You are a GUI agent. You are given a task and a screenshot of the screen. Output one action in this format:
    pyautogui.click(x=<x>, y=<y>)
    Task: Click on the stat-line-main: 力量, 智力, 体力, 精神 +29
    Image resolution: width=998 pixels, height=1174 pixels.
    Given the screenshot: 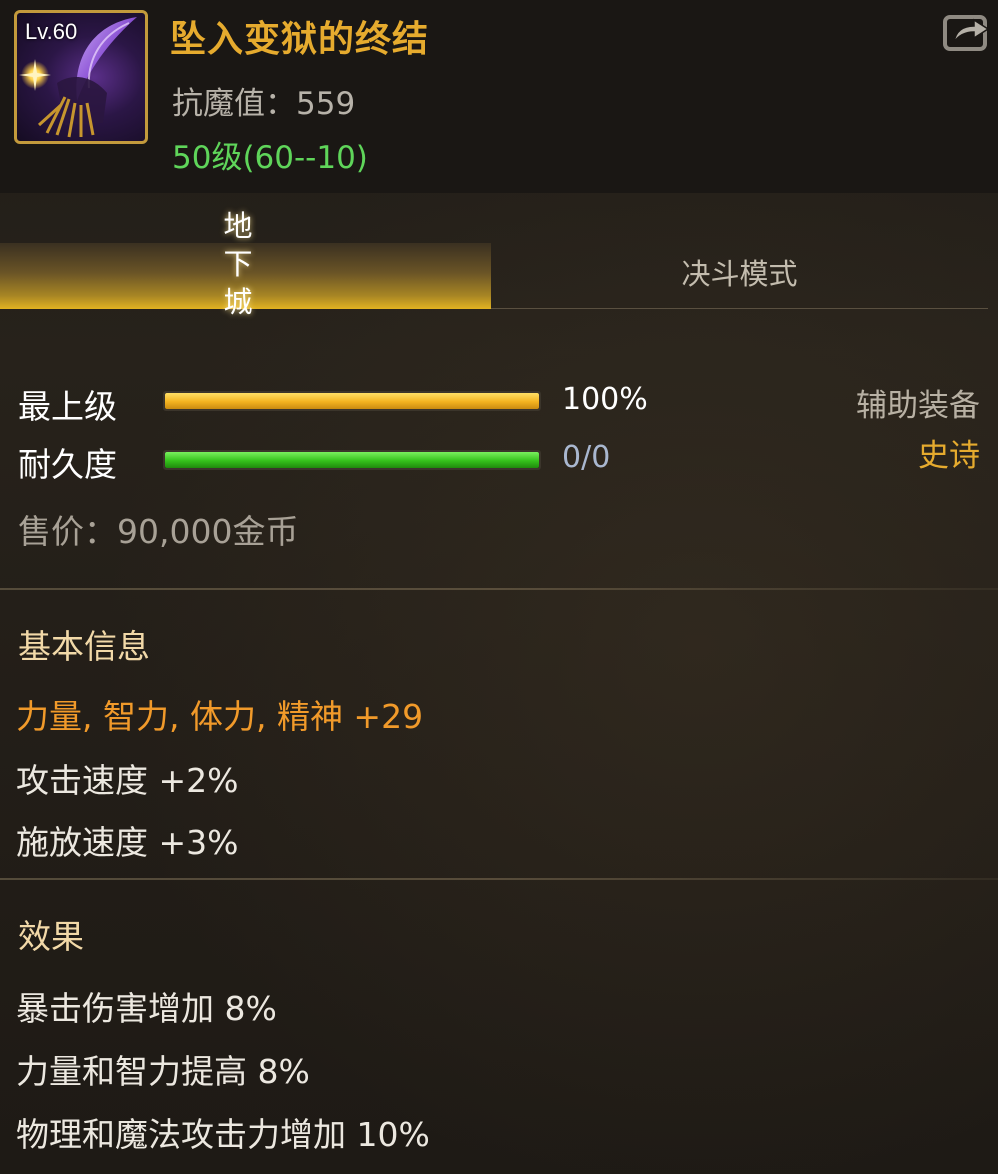 What is the action you would take?
    pyautogui.click(x=220, y=716)
    